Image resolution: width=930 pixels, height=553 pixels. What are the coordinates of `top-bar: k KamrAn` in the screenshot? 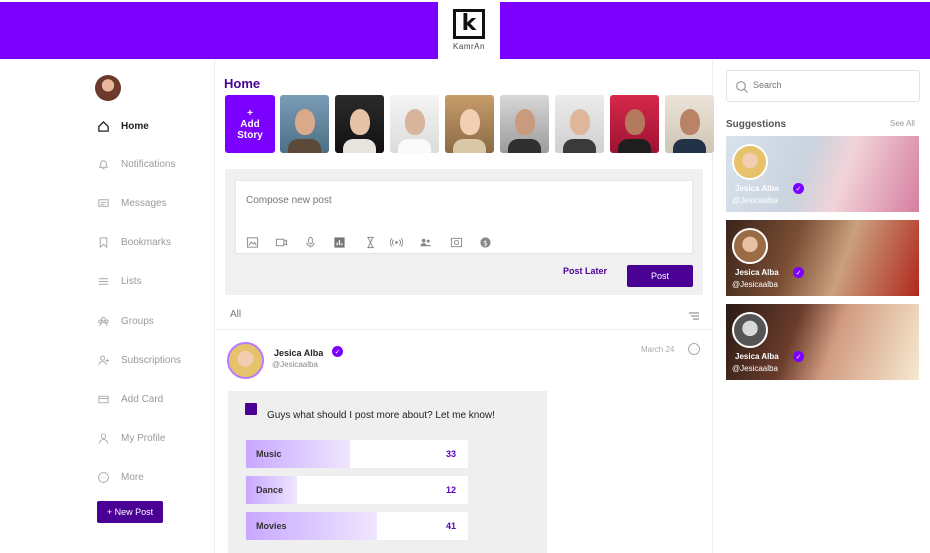 It's located at (465, 29).